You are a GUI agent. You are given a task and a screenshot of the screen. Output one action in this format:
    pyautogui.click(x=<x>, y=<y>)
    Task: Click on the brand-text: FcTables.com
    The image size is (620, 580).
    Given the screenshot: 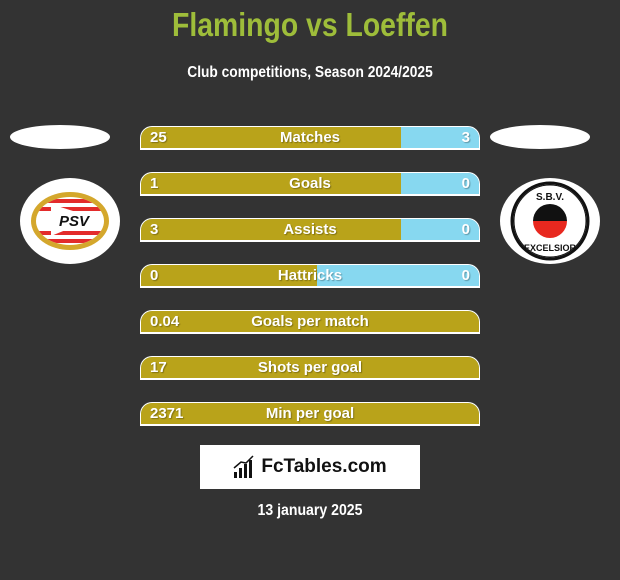 What is the action you would take?
    pyautogui.click(x=324, y=466)
    